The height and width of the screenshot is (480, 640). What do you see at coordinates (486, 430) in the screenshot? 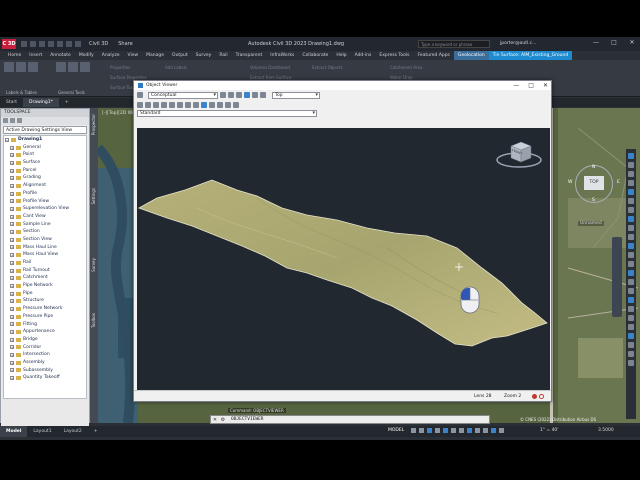
I see `selection-cycling-icon` at bounding box center [486, 430].